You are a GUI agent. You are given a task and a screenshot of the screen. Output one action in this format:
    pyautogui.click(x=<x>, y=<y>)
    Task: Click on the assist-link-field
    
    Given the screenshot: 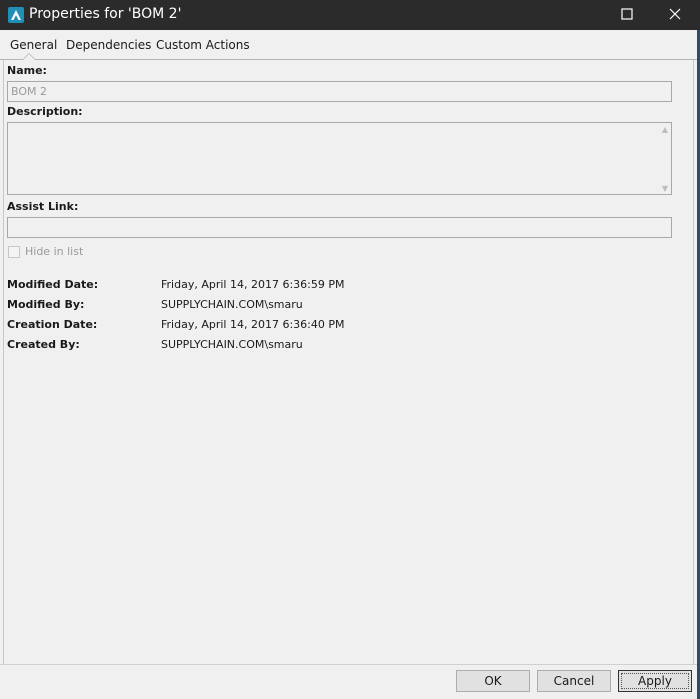 What is the action you would take?
    pyautogui.click(x=339, y=227)
    